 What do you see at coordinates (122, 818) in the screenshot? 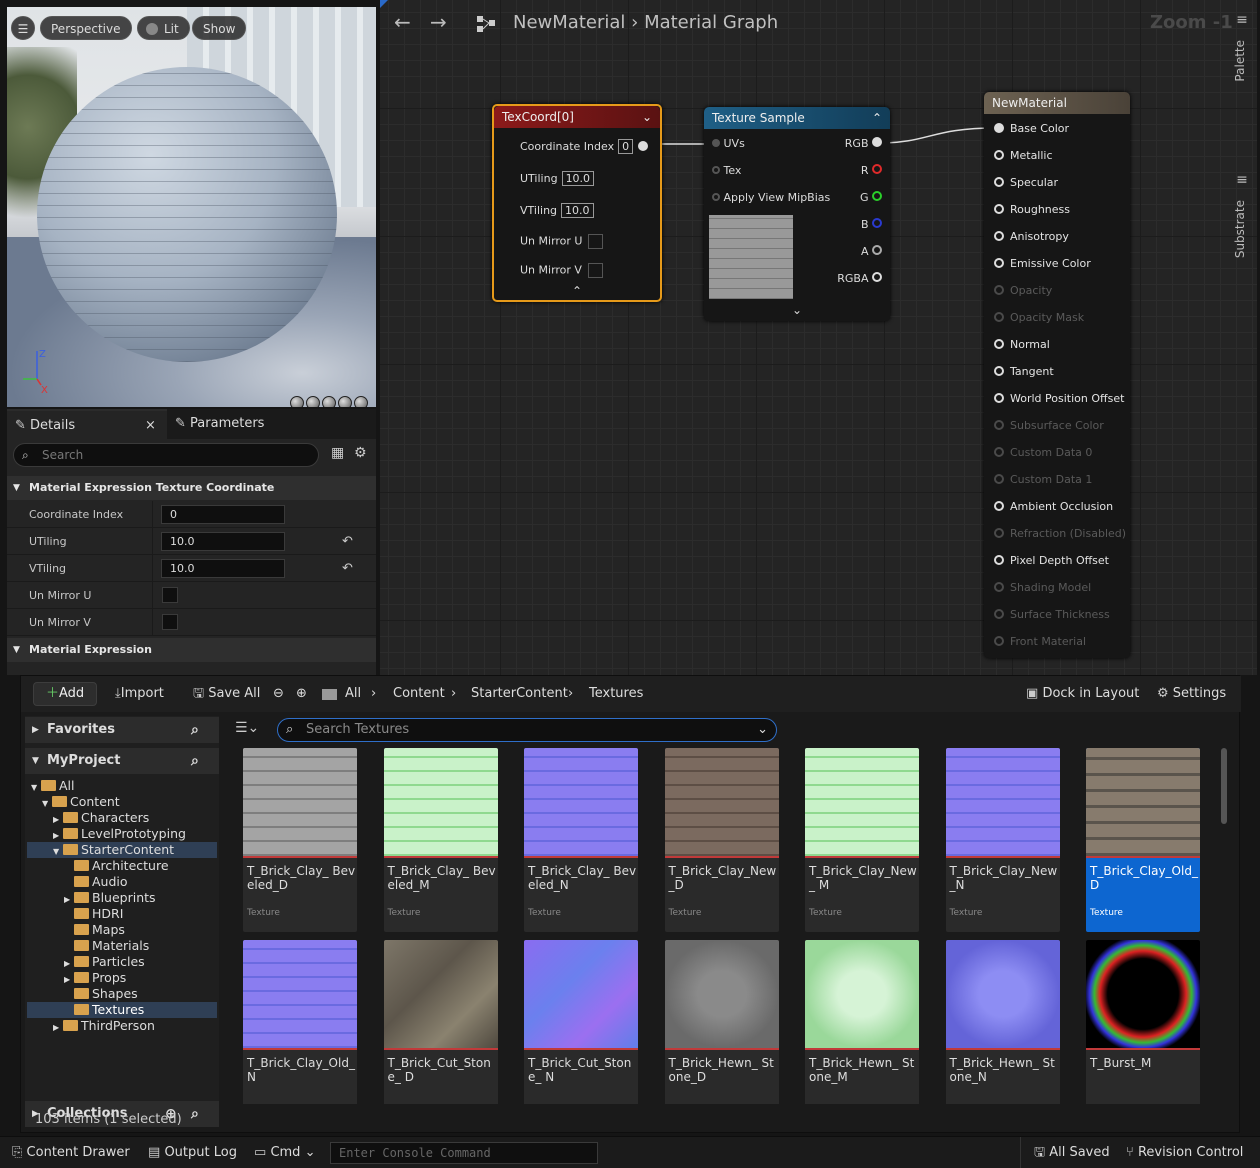
I see `tree-folder-item: ▶ Characters` at bounding box center [122, 818].